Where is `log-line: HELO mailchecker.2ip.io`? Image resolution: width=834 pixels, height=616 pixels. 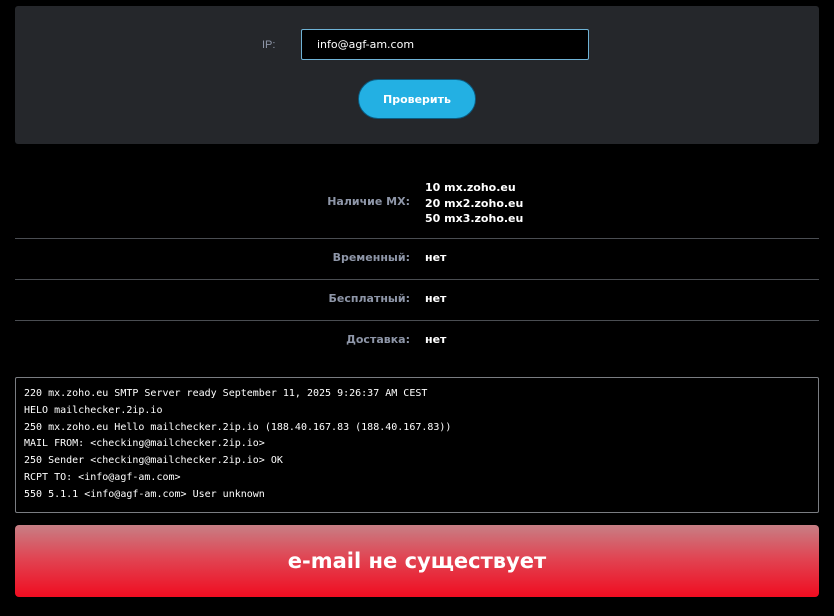 log-line: HELO mailchecker.2ip.io is located at coordinates (93, 410).